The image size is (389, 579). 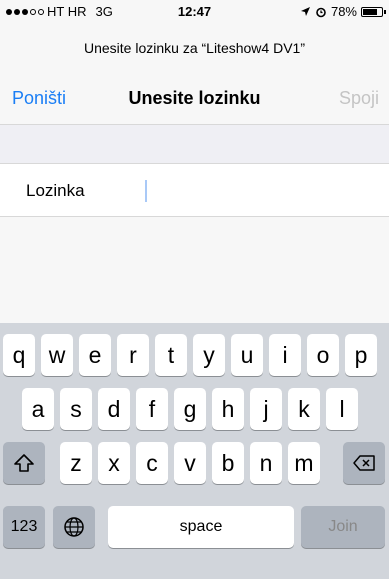 What do you see at coordinates (342, 409) in the screenshot?
I see `key-l: l` at bounding box center [342, 409].